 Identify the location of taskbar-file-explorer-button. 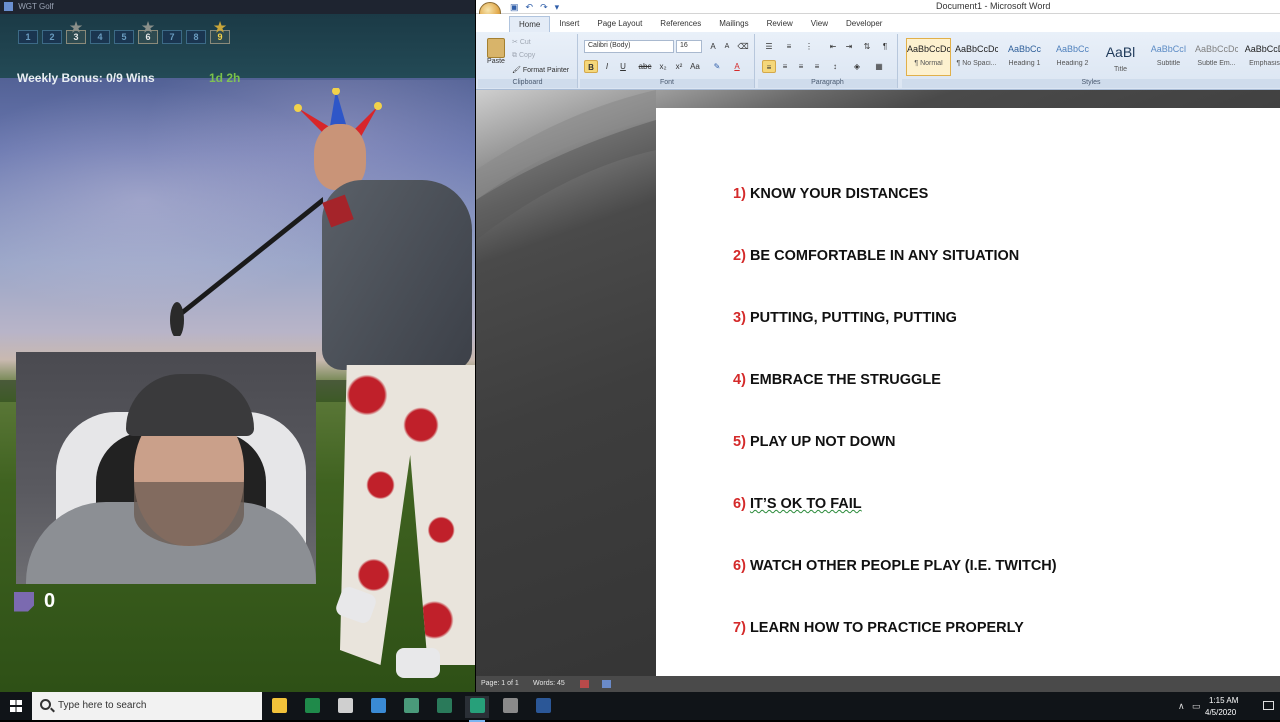
(279, 707).